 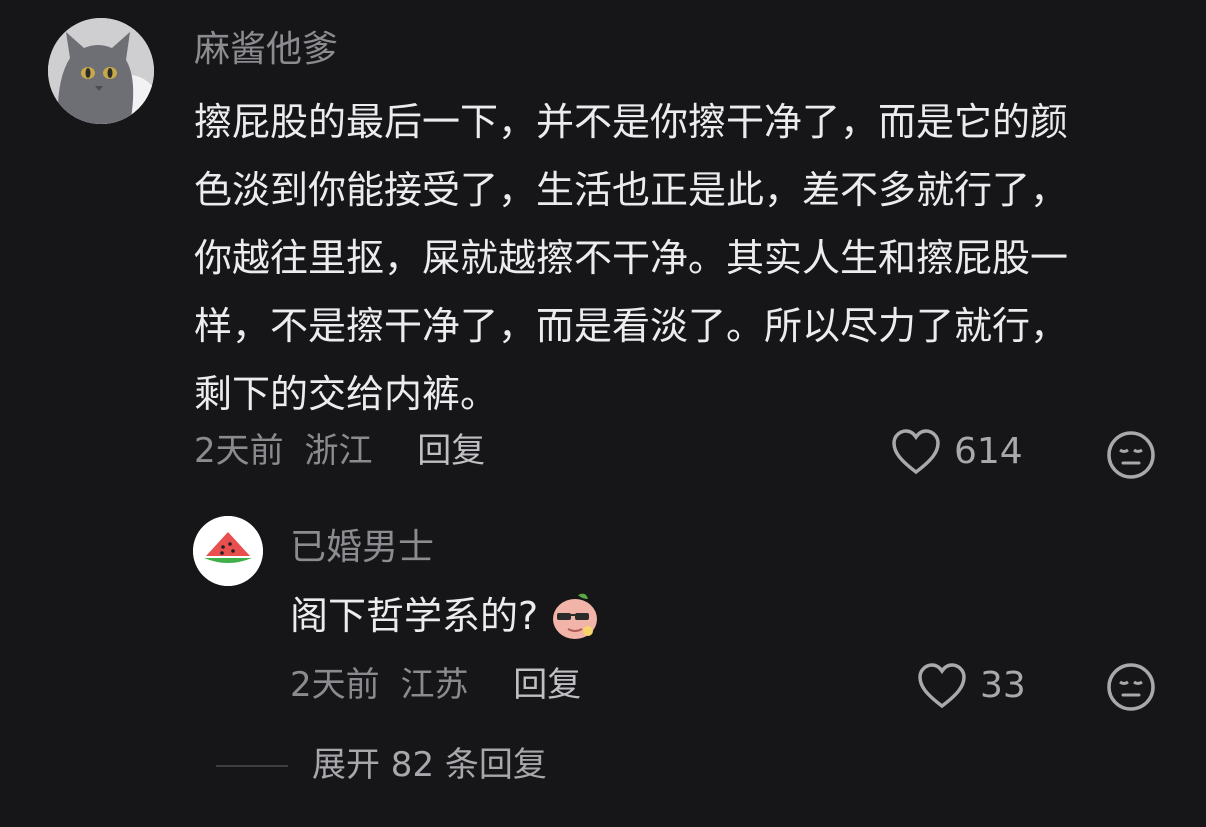 What do you see at coordinates (988, 451) in the screenshot?
I see `like-count: 614` at bounding box center [988, 451].